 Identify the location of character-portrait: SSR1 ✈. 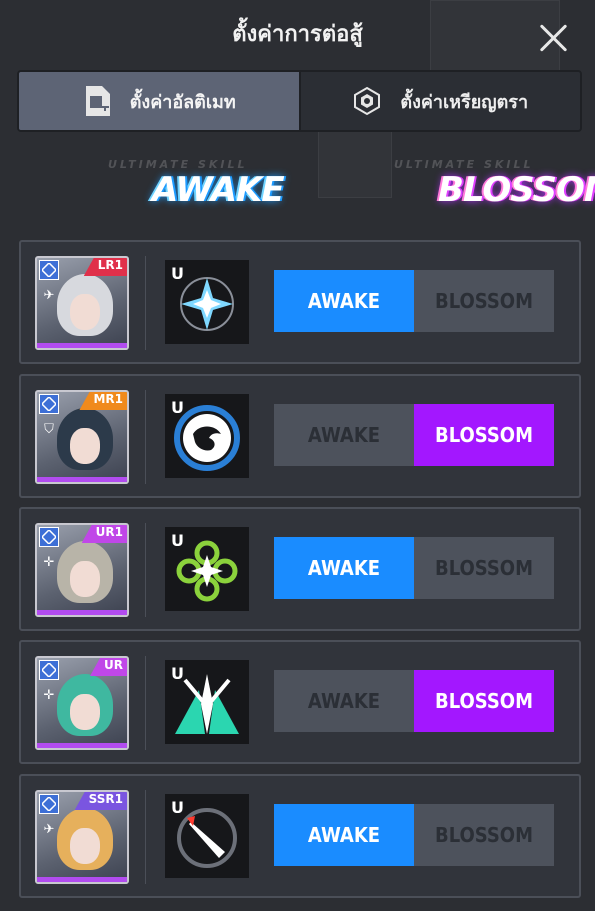
(82, 837).